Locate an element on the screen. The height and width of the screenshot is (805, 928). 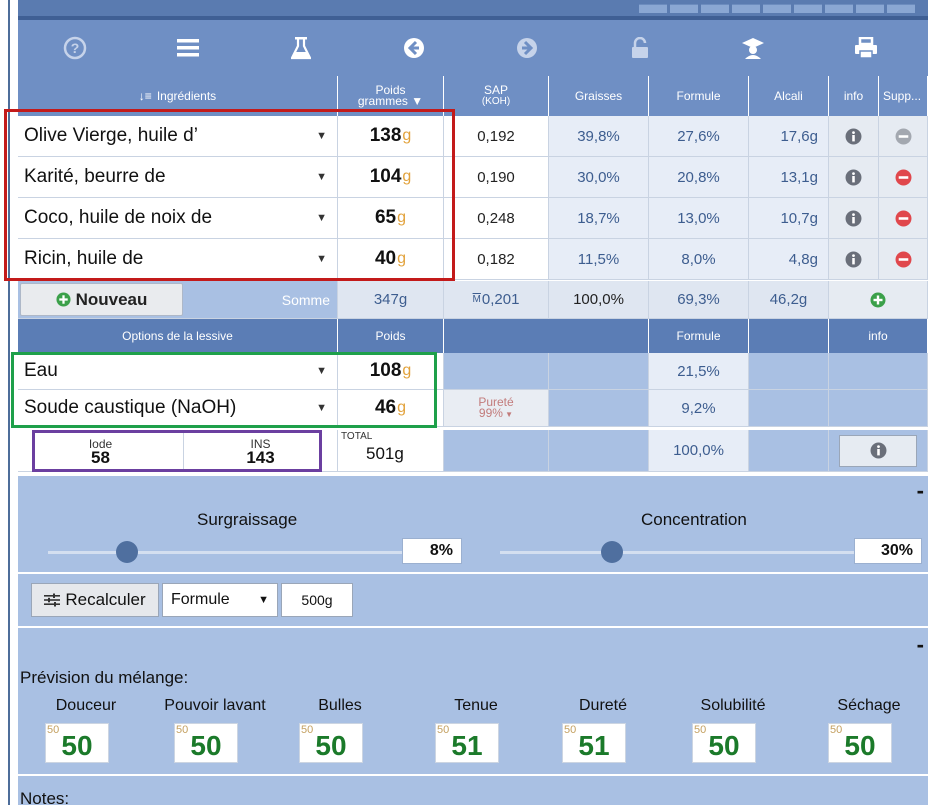
recalc-mode-select: Formule ▼ is located at coordinates (220, 600).